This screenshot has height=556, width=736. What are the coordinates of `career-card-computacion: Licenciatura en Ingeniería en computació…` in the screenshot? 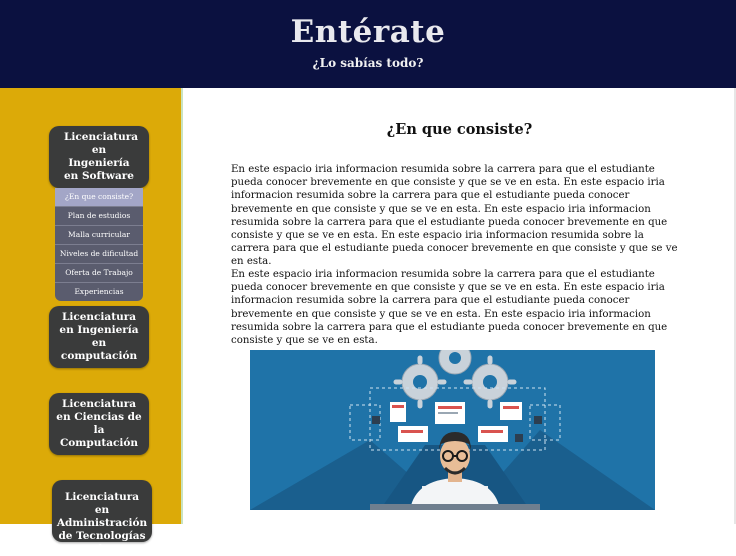 It's located at (99, 337).